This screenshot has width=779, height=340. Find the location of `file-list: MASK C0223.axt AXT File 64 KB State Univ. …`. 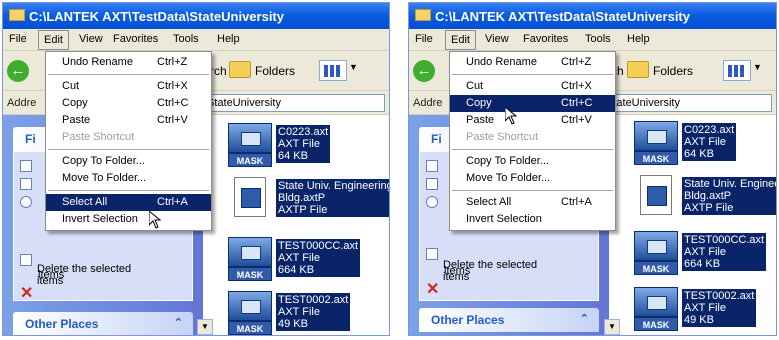

file-list: MASK C0223.axt AXT File 64 KB State Univ. … is located at coordinates (692, 225).